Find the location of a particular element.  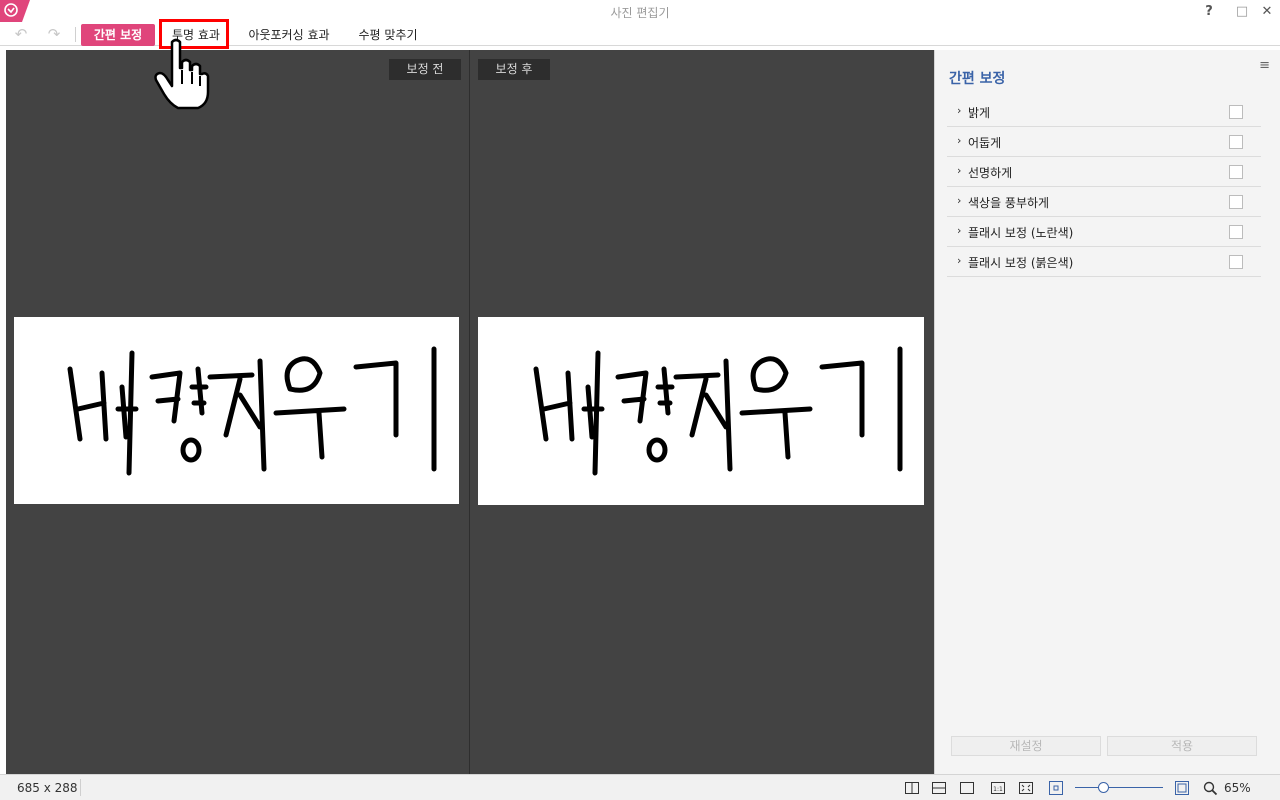

after-label: 보정 후 is located at coordinates (514, 69).